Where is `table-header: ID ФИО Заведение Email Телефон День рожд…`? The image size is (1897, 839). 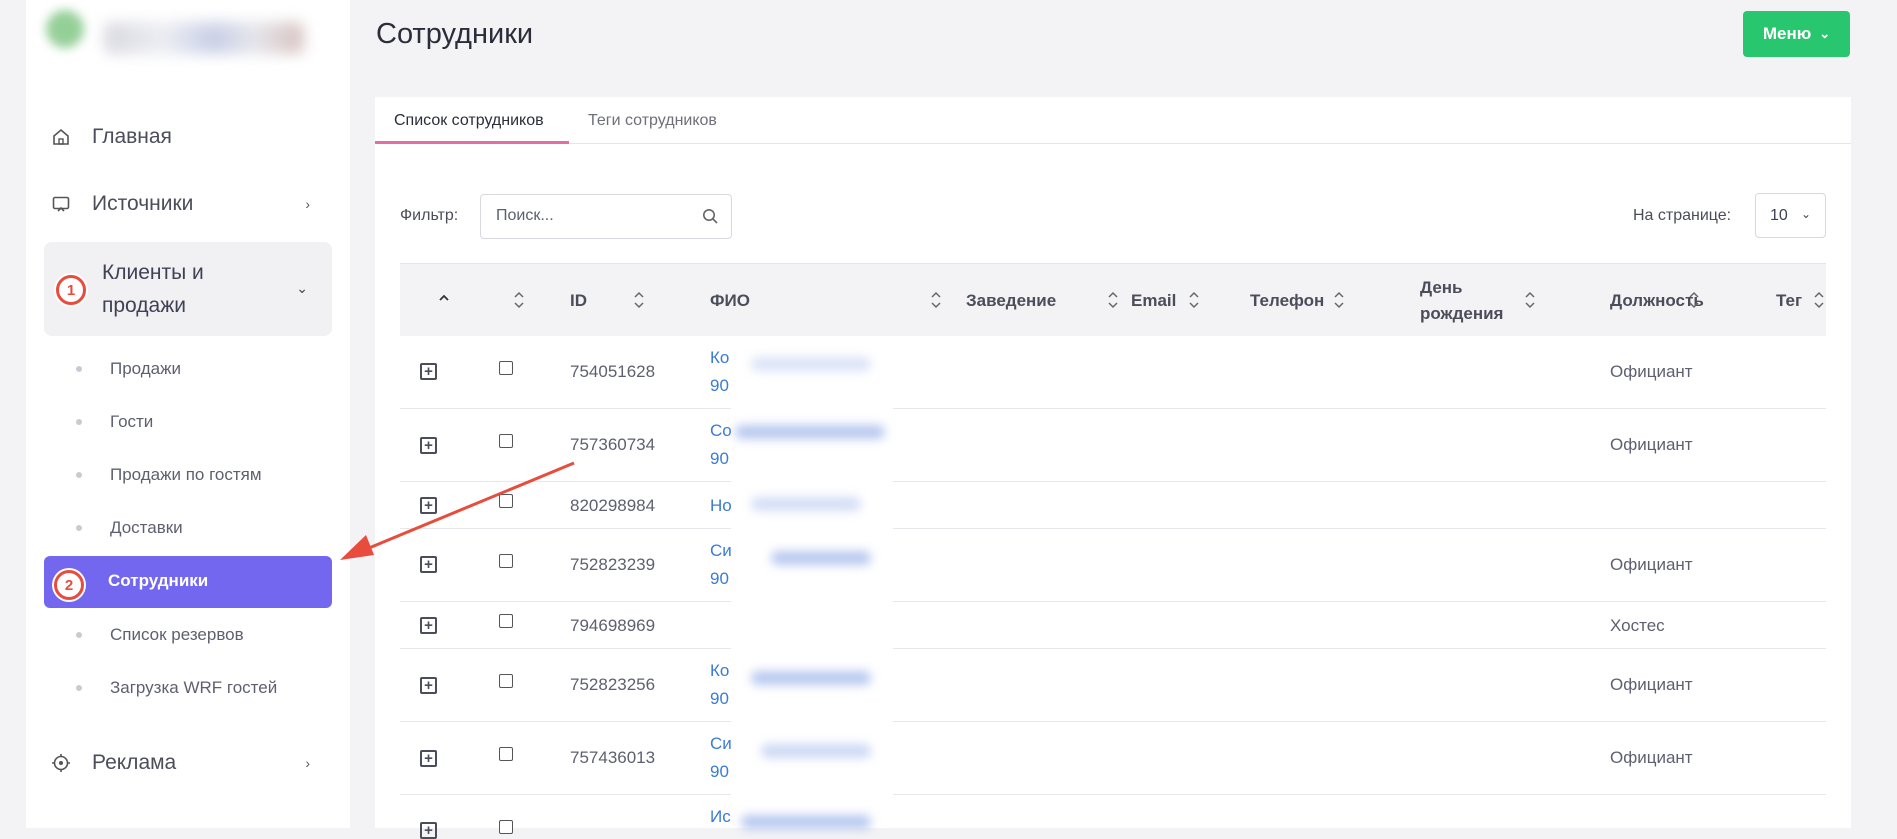 table-header: ID ФИО Заведение Email Телефон День рожд… is located at coordinates (1113, 299).